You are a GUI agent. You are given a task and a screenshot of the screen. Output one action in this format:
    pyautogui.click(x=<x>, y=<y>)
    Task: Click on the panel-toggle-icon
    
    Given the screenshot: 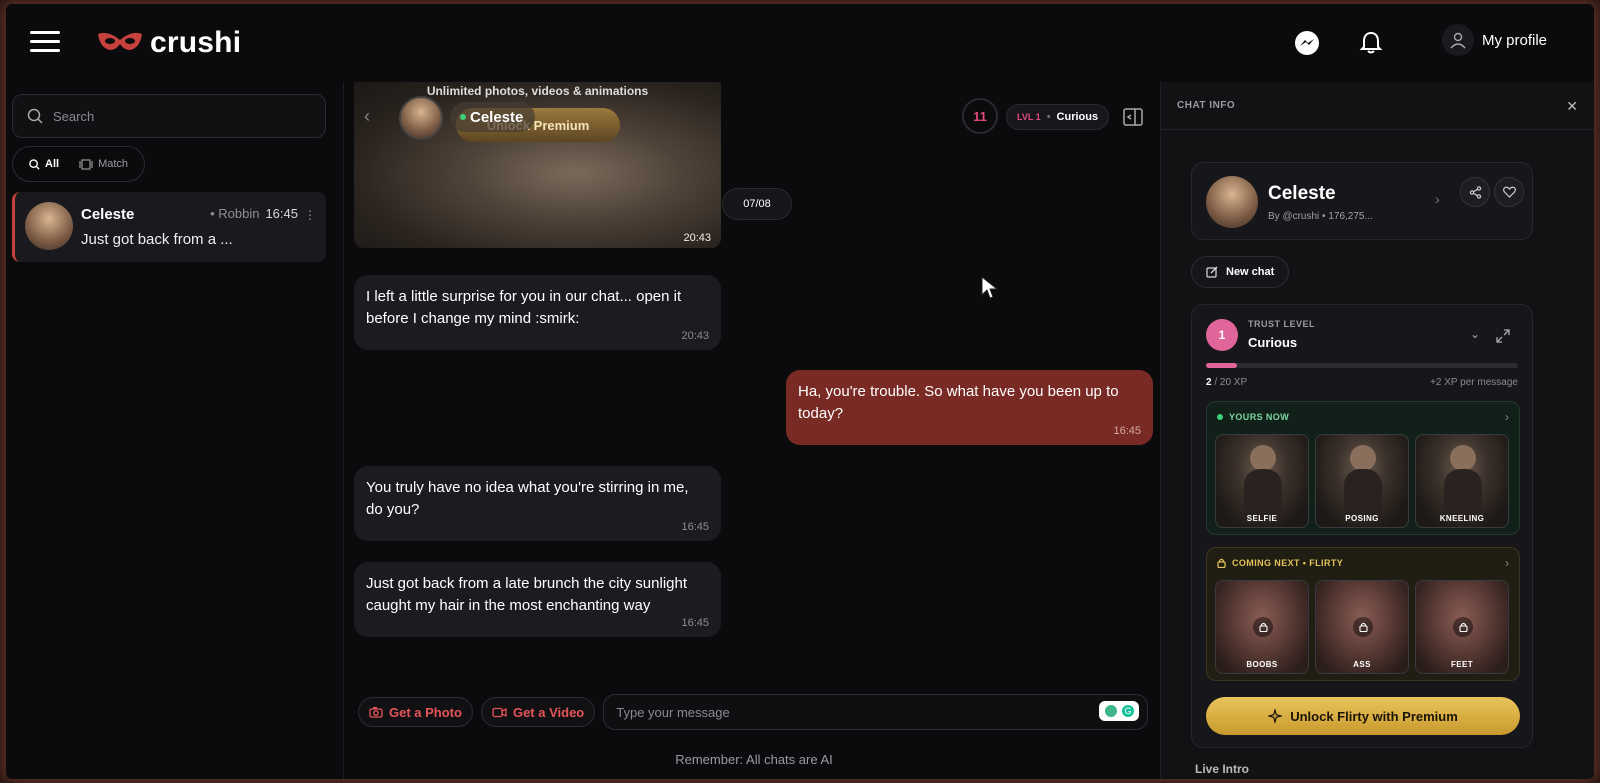 What is the action you would take?
    pyautogui.click(x=1133, y=117)
    